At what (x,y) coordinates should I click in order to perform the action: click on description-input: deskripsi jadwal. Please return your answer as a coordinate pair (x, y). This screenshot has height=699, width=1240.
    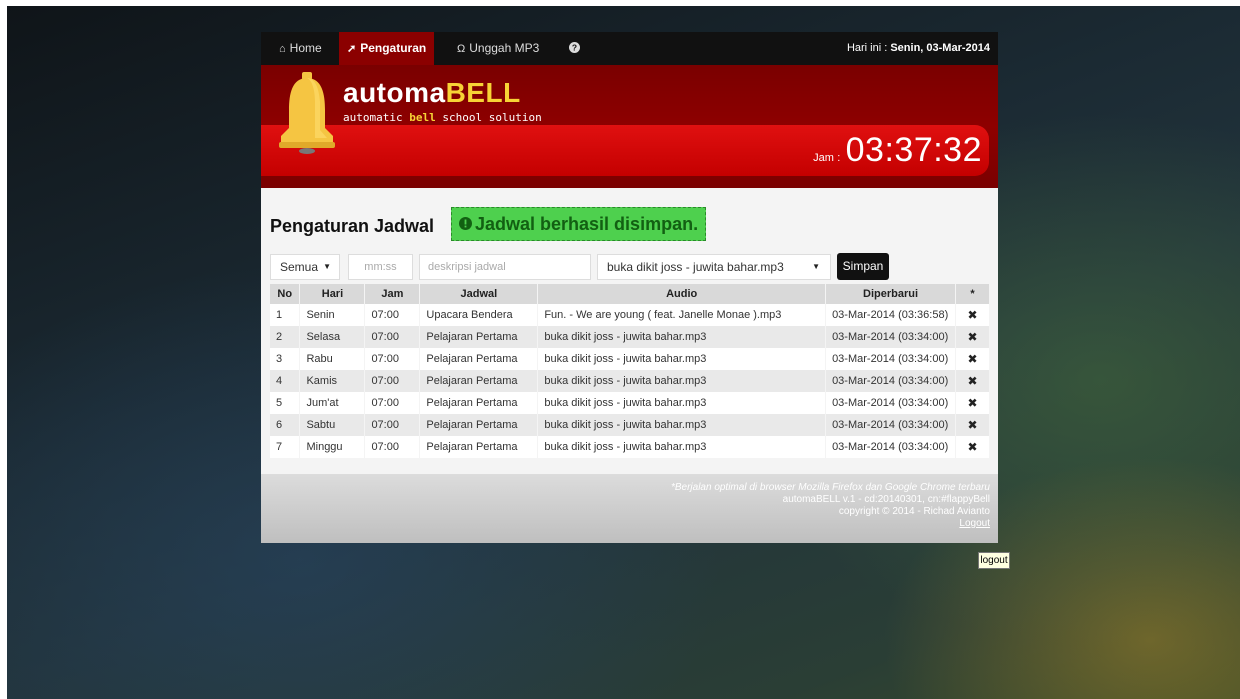
    Looking at the image, I should click on (505, 267).